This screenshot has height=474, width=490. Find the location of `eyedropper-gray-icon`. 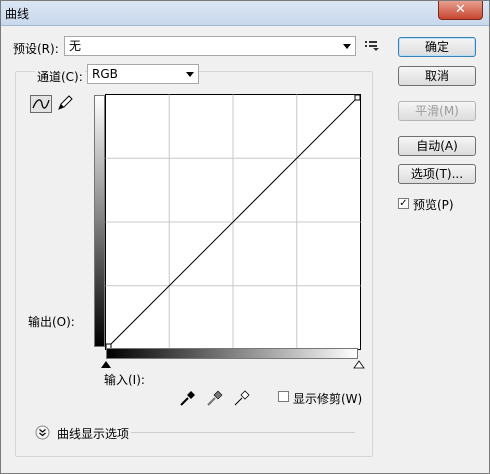

eyedropper-gray-icon is located at coordinates (215, 398).